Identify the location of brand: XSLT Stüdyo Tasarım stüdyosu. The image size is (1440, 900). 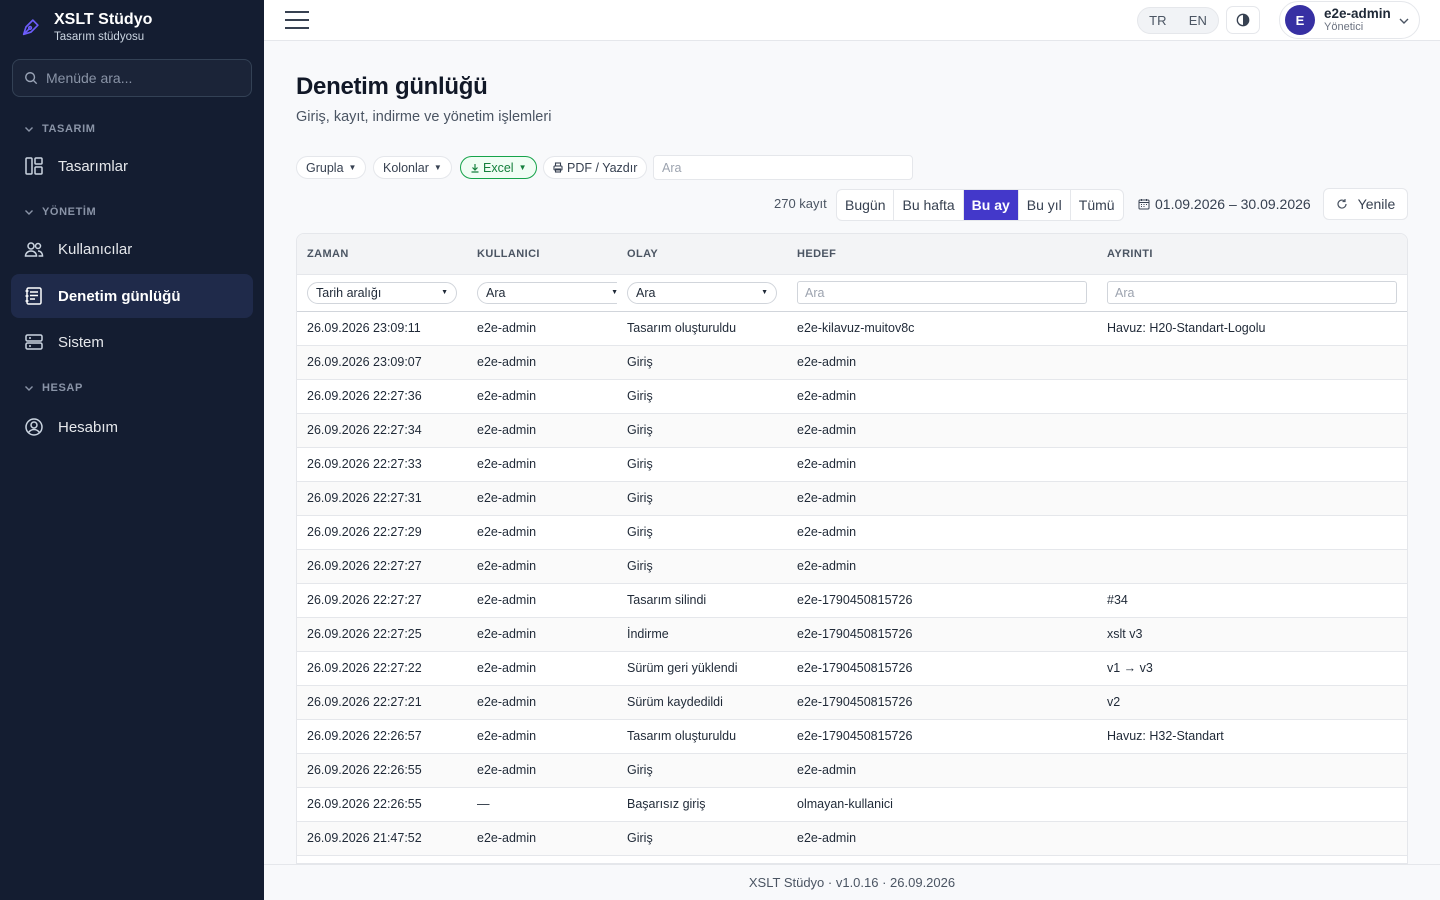
(132, 27).